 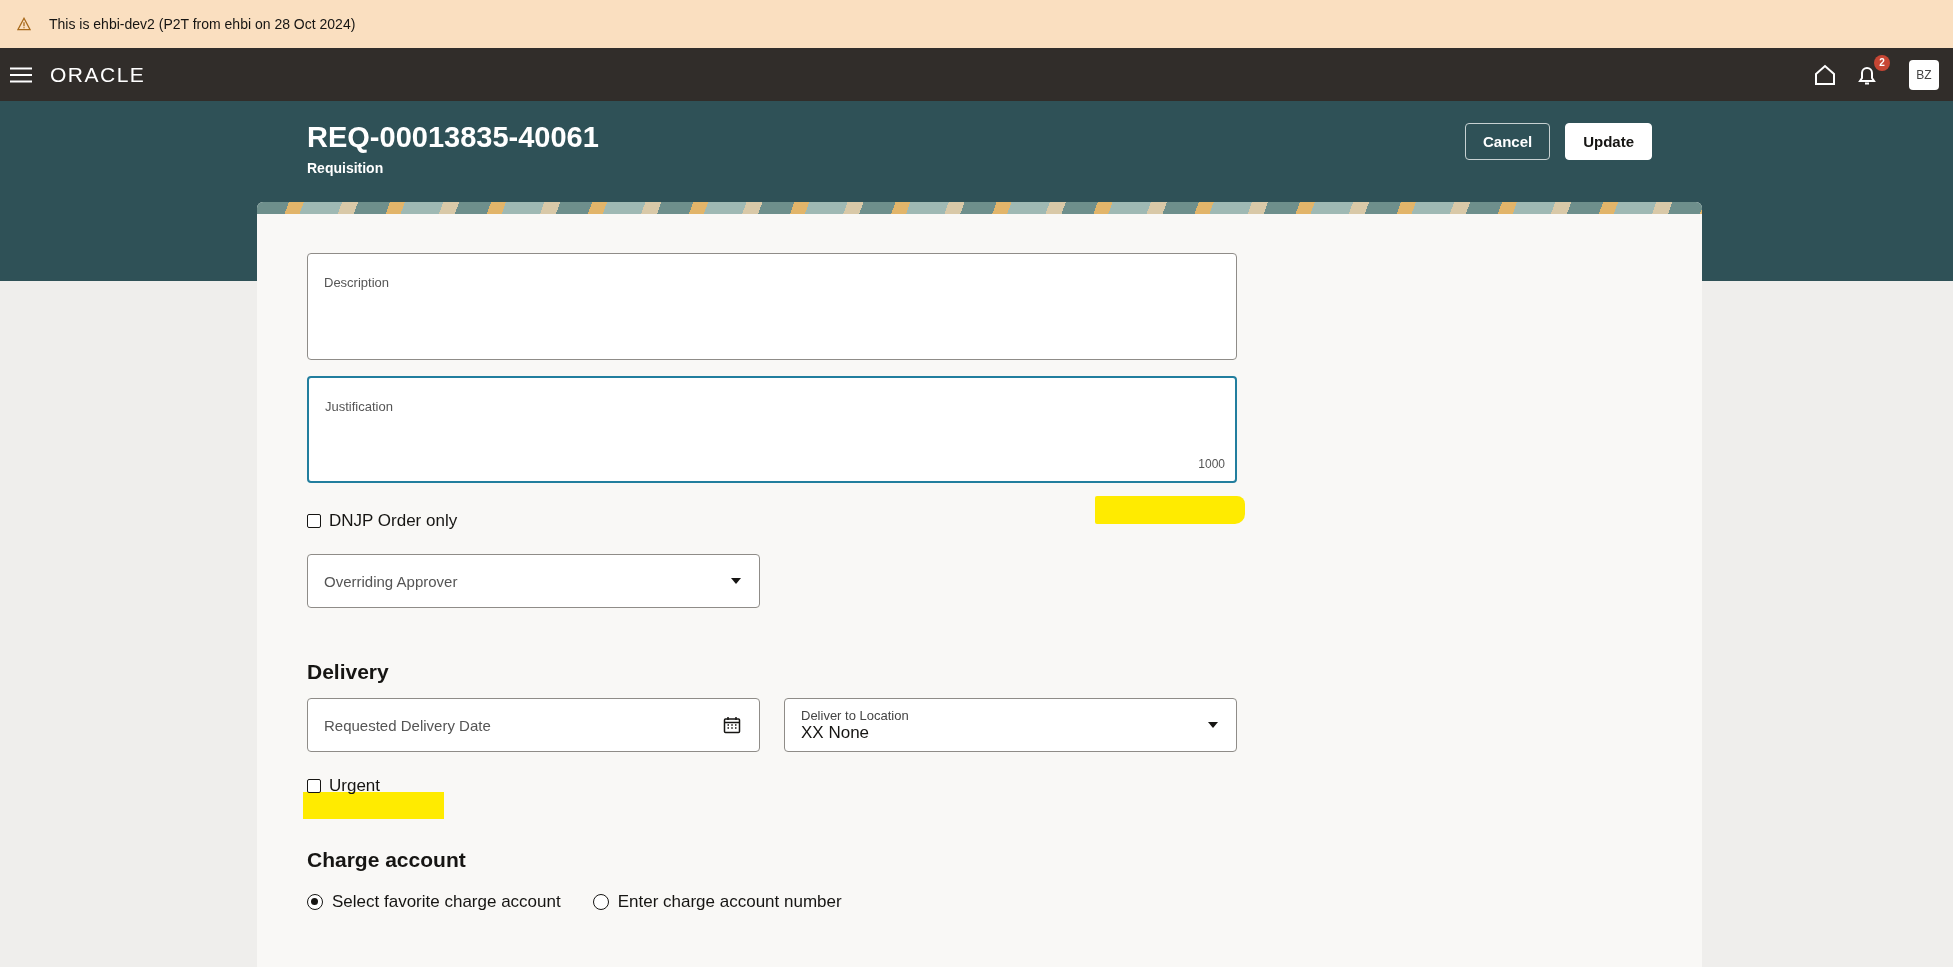 What do you see at coordinates (1608, 141) in the screenshot?
I see `update-button: Update` at bounding box center [1608, 141].